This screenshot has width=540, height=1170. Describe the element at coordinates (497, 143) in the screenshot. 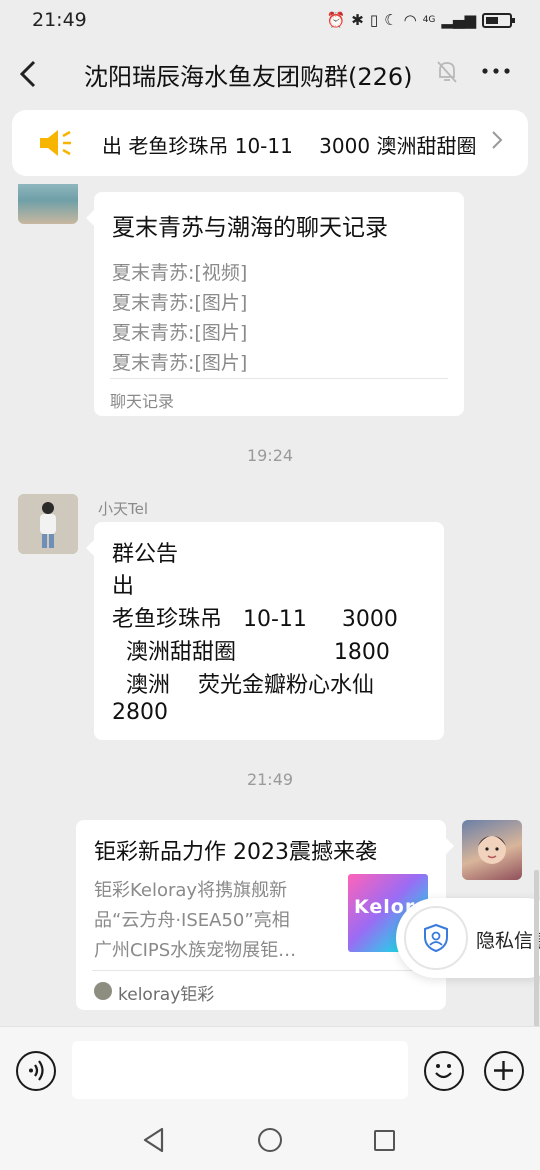

I see `chevron-right-icon` at that location.